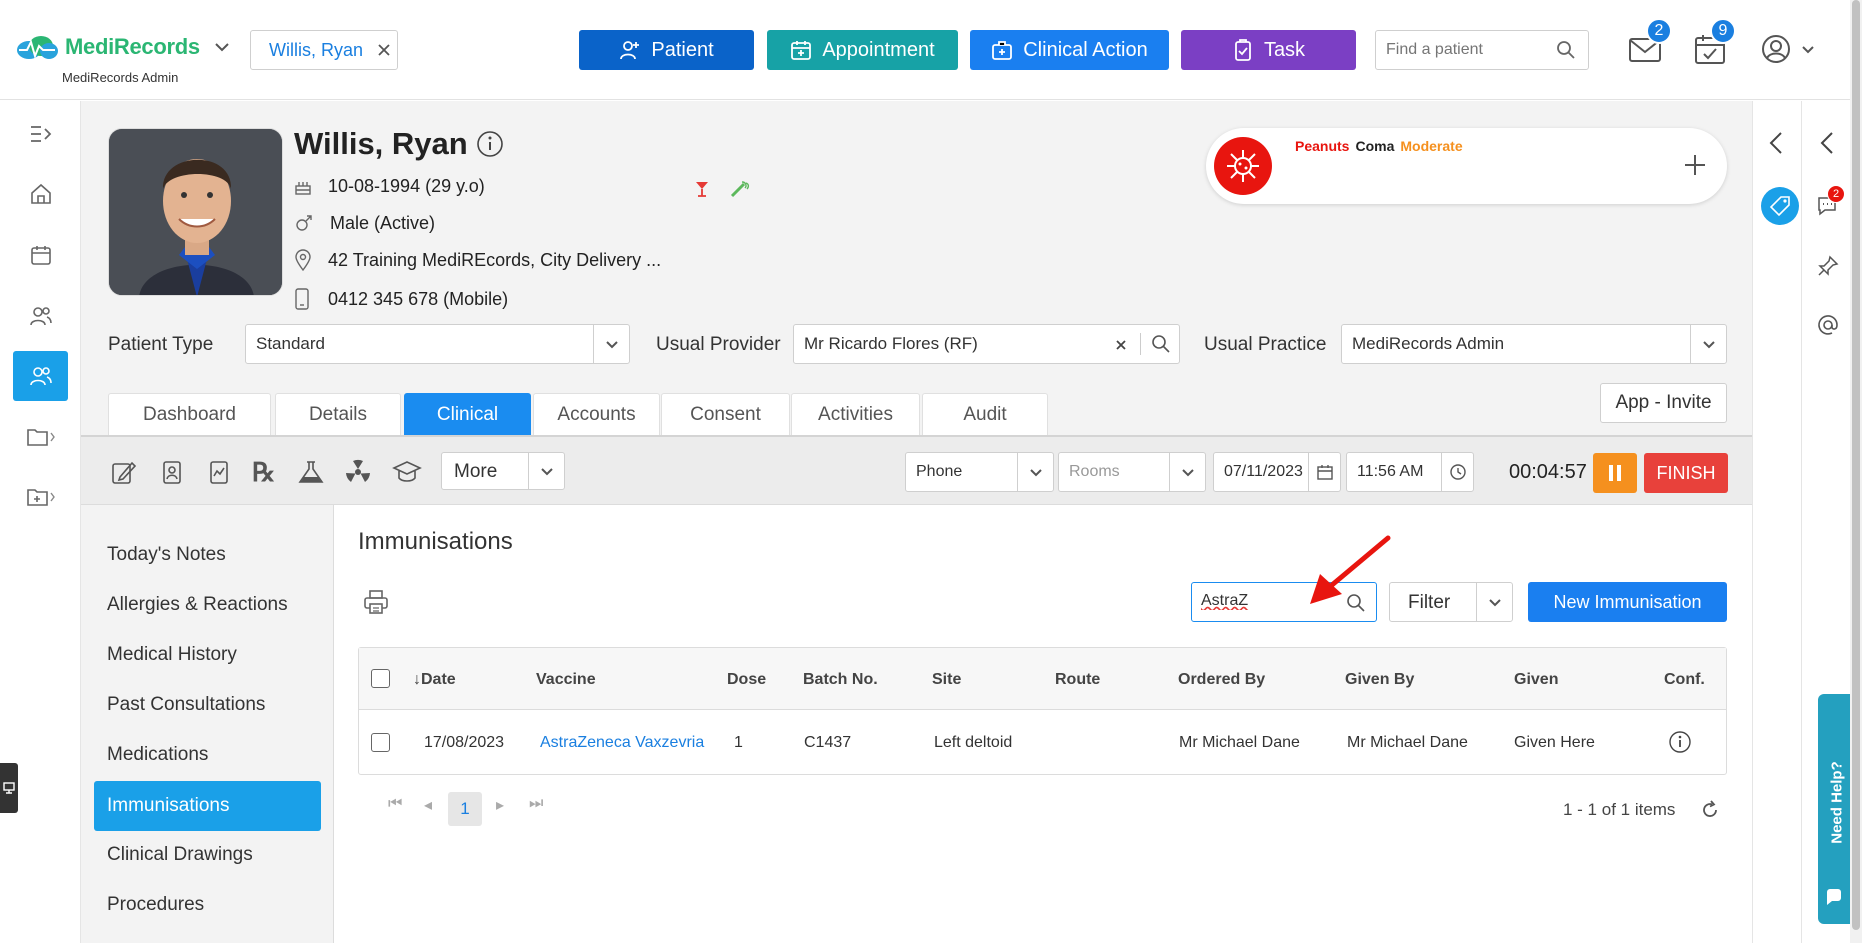 The image size is (1862, 943). I want to click on rail-folder-add, so click(40, 497).